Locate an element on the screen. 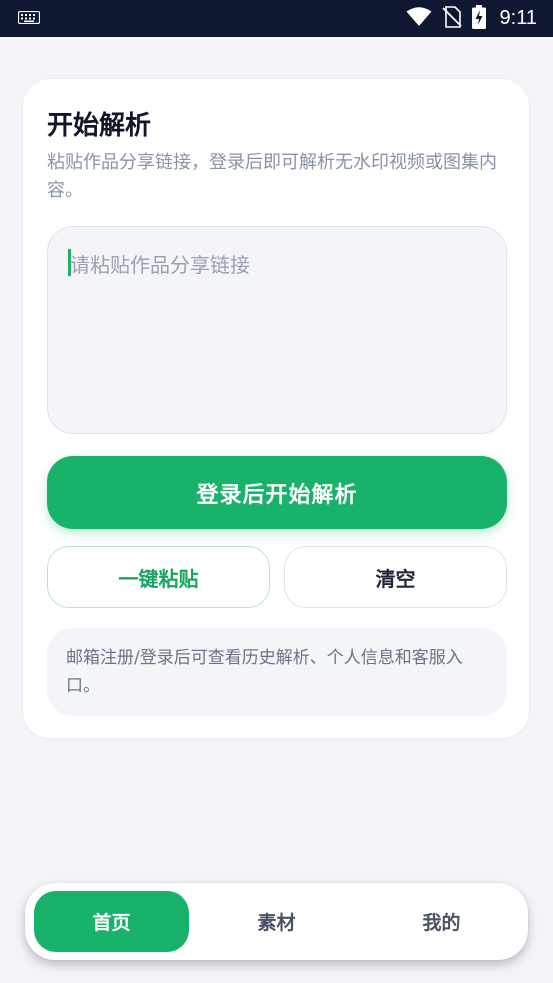 Image resolution: width=553 pixels, height=983 pixels. status-time: 9:11 is located at coordinates (518, 18).